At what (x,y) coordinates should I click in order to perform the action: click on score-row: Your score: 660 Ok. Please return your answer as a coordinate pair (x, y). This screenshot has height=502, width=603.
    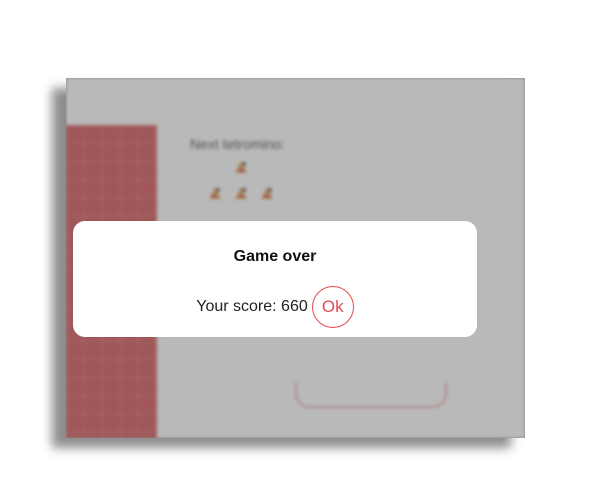
    Looking at the image, I should click on (275, 307).